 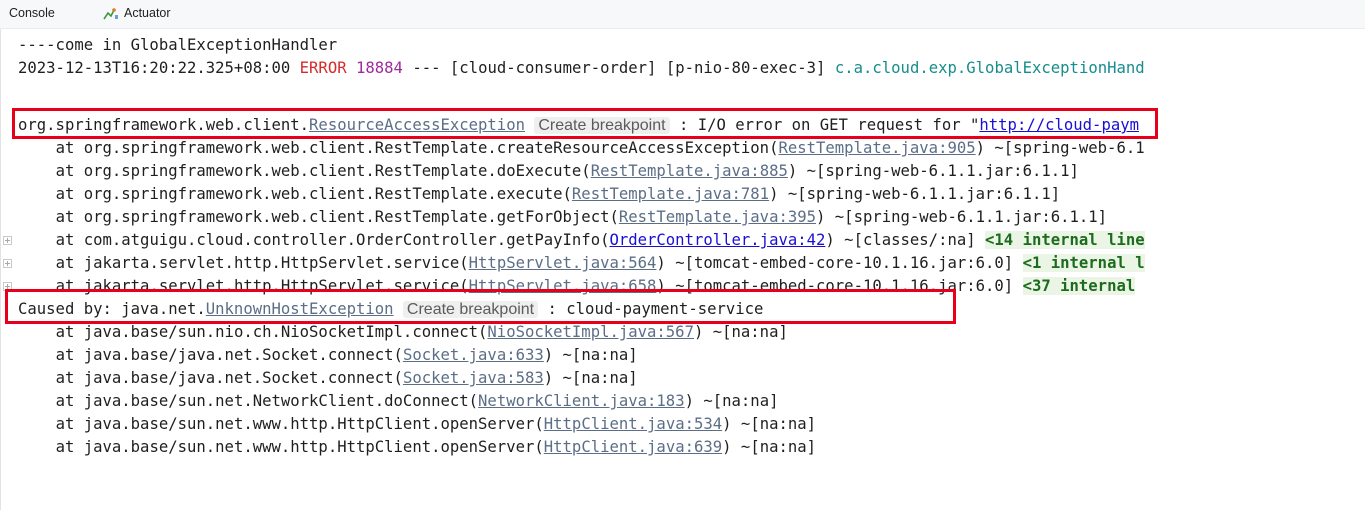 What do you see at coordinates (110, 14) in the screenshot?
I see `actuator-icon` at bounding box center [110, 14].